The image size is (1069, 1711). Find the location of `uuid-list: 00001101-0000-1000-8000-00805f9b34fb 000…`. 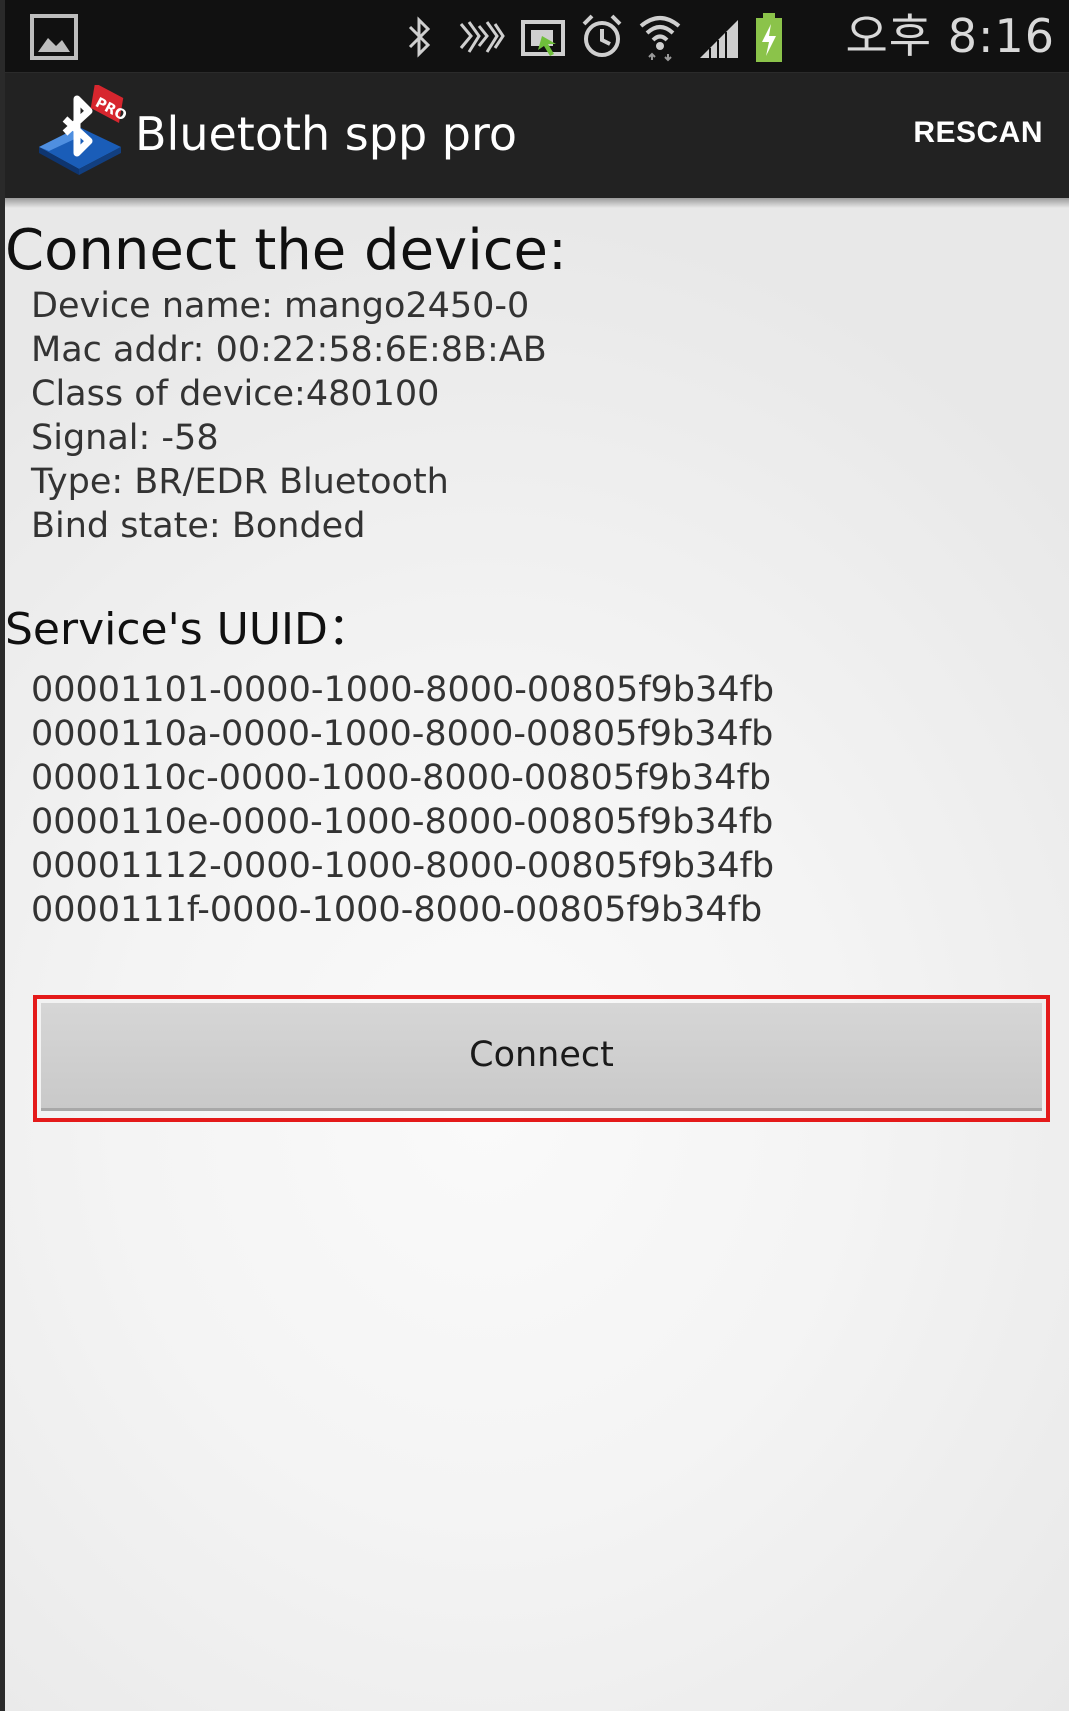

uuid-list: 00001101-0000-1000-8000-00805f9b34fb 000… is located at coordinates (402, 800).